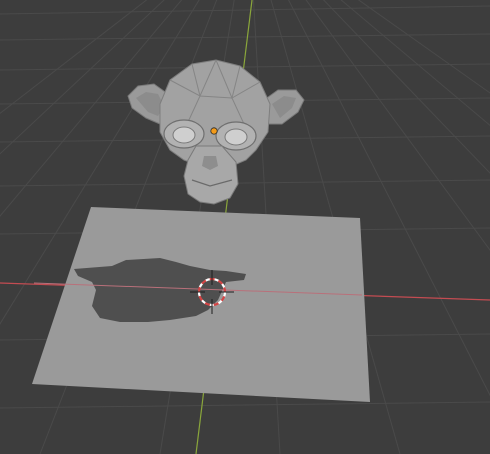 The height and width of the screenshot is (454, 490). I want to click on right-eye-inner, so click(236, 137).